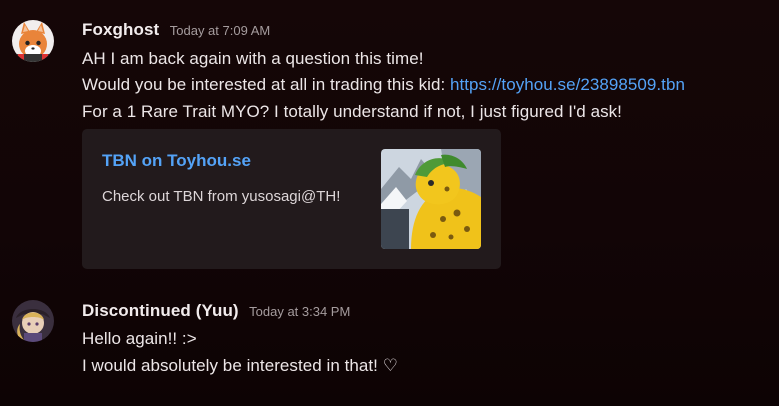  I want to click on timestamp: Today at 3:34 PM, so click(299, 311).